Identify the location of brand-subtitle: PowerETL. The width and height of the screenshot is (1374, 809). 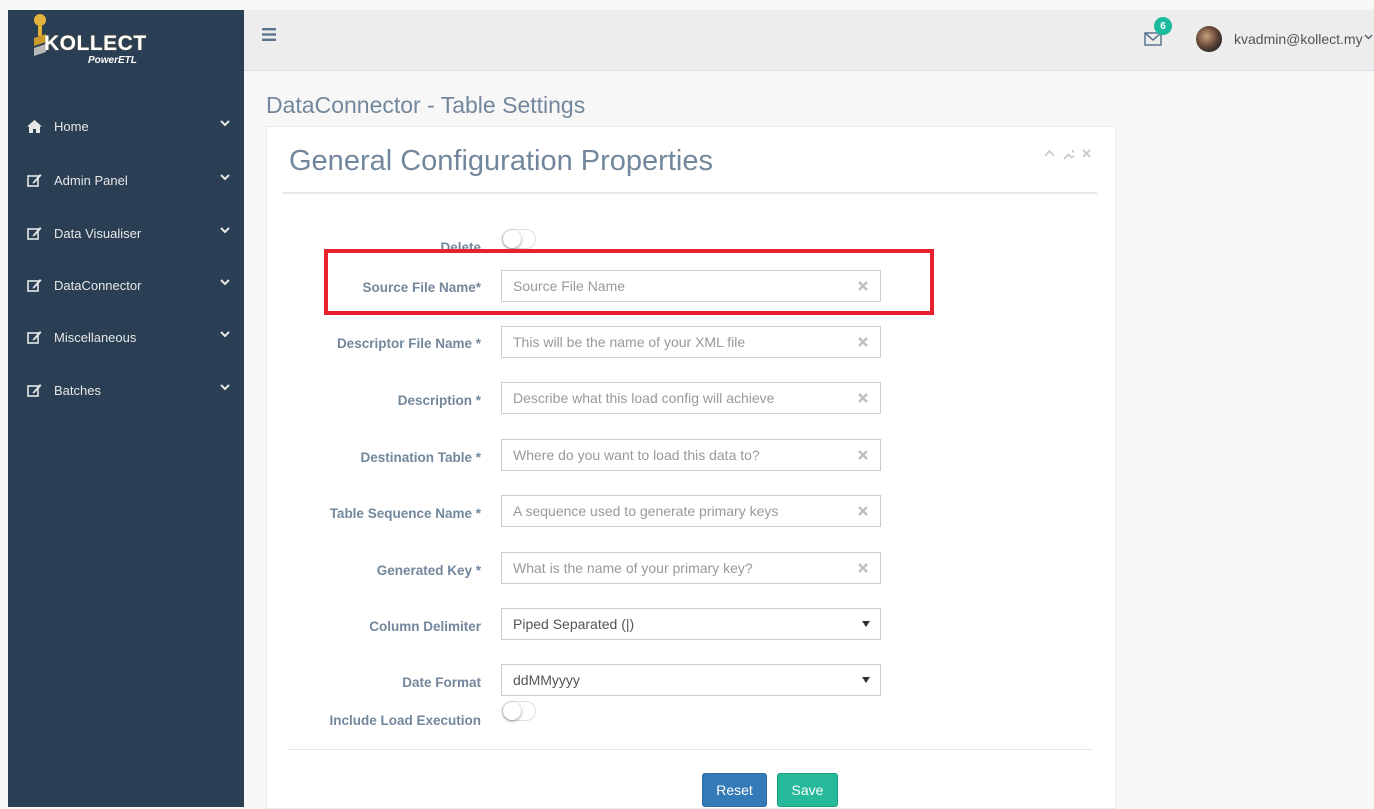
(112, 60).